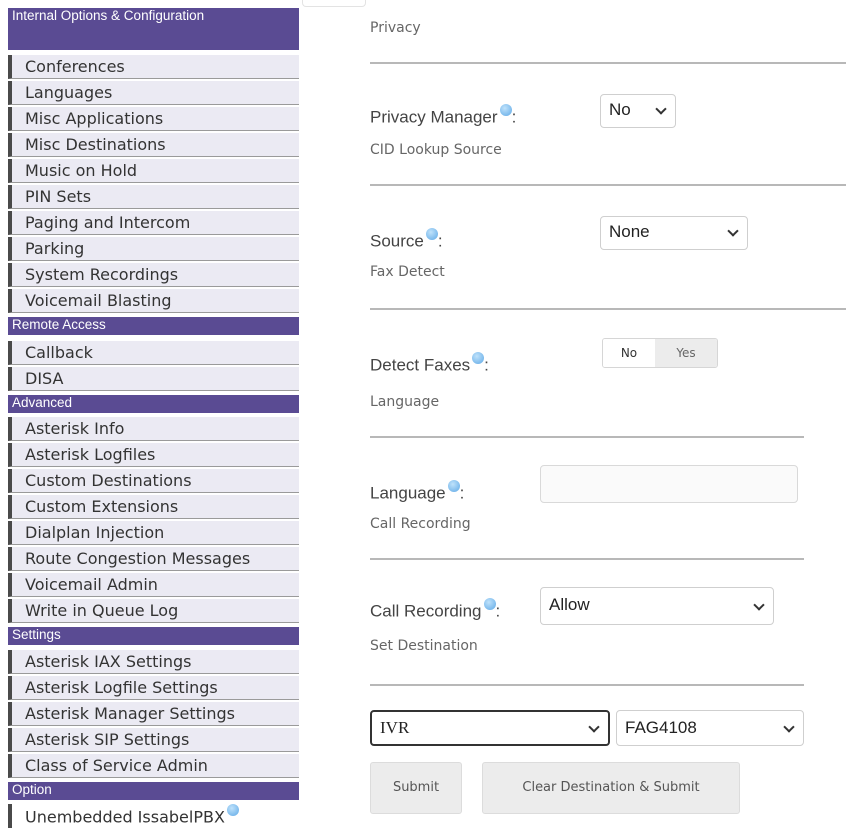  Describe the element at coordinates (153, 714) in the screenshot. I see `sidebar-item-manager-settings: Asterisk Manager Settings` at that location.